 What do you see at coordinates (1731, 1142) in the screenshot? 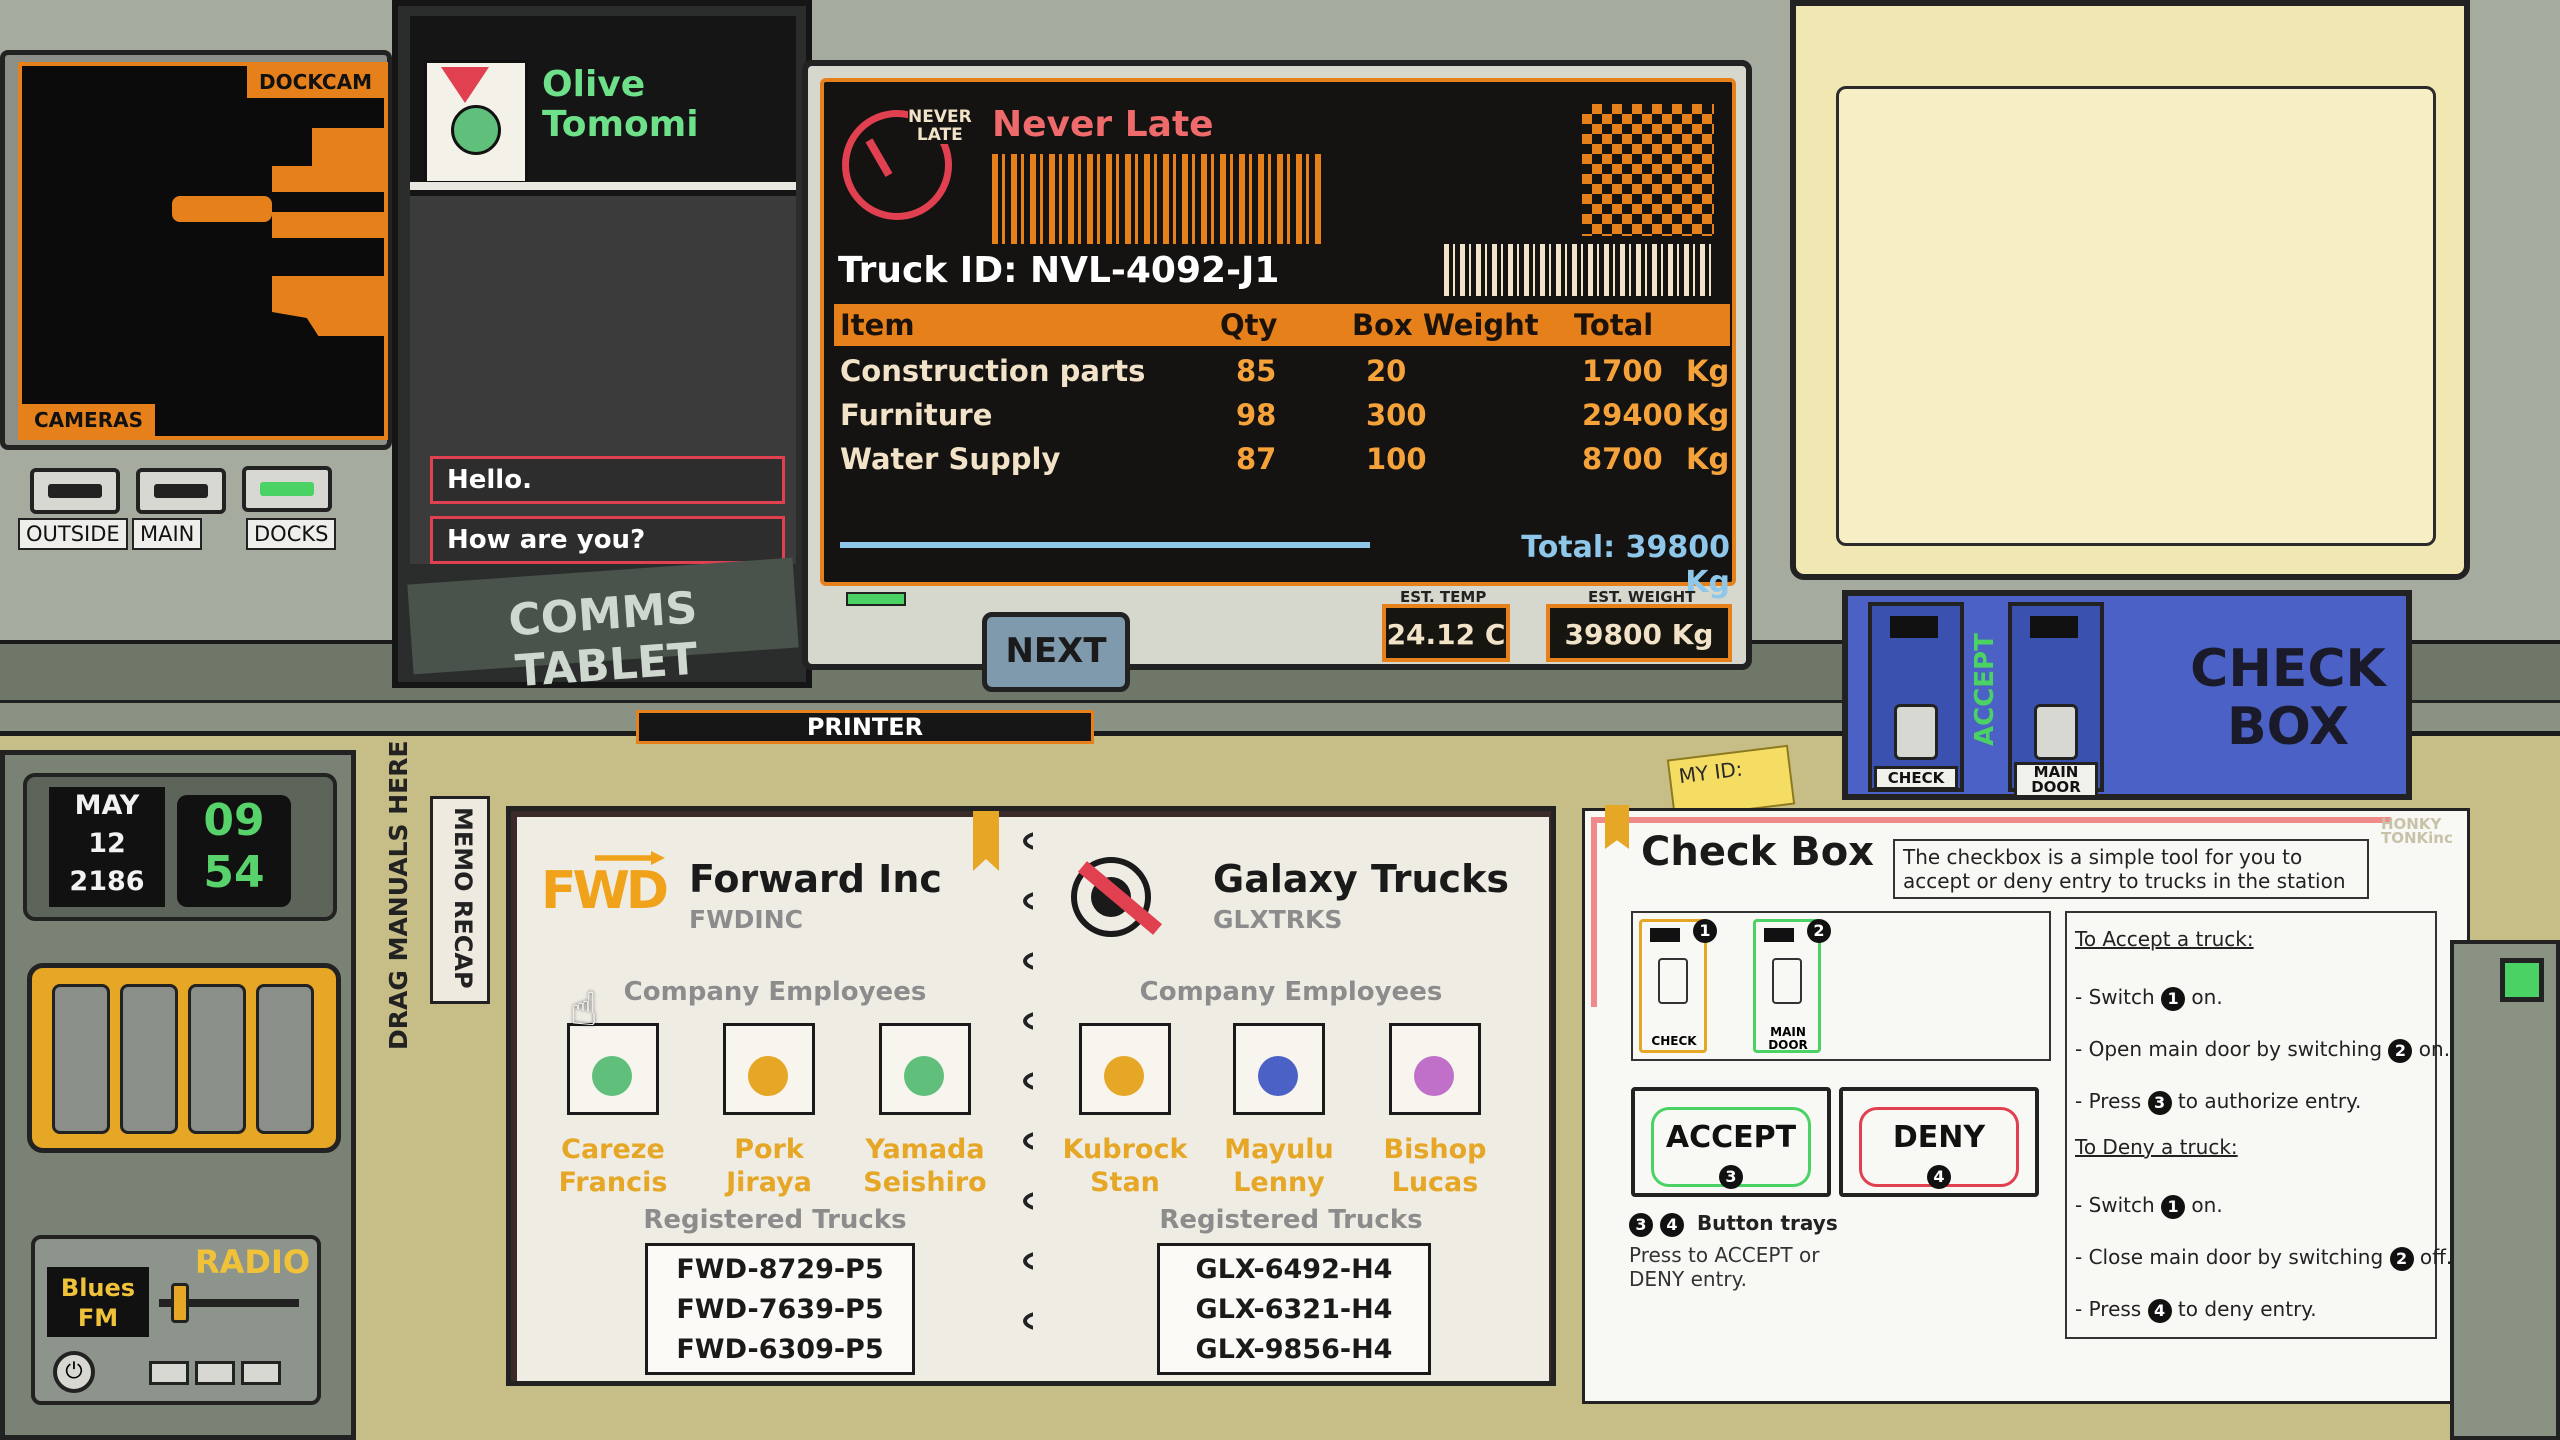
I see `accept-tray-diagram: ACCEPT 3` at bounding box center [1731, 1142].